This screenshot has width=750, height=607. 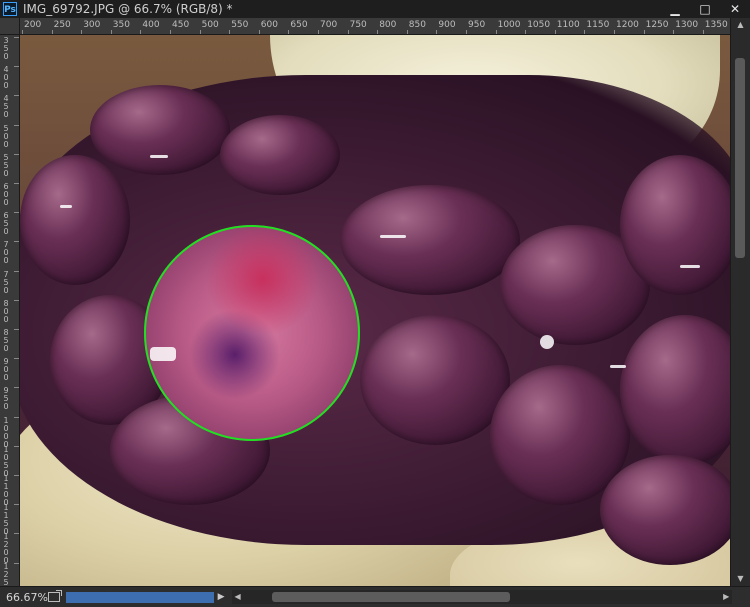 I want to click on ruler-left-tick-label: 750, so click(x=6, y=282).